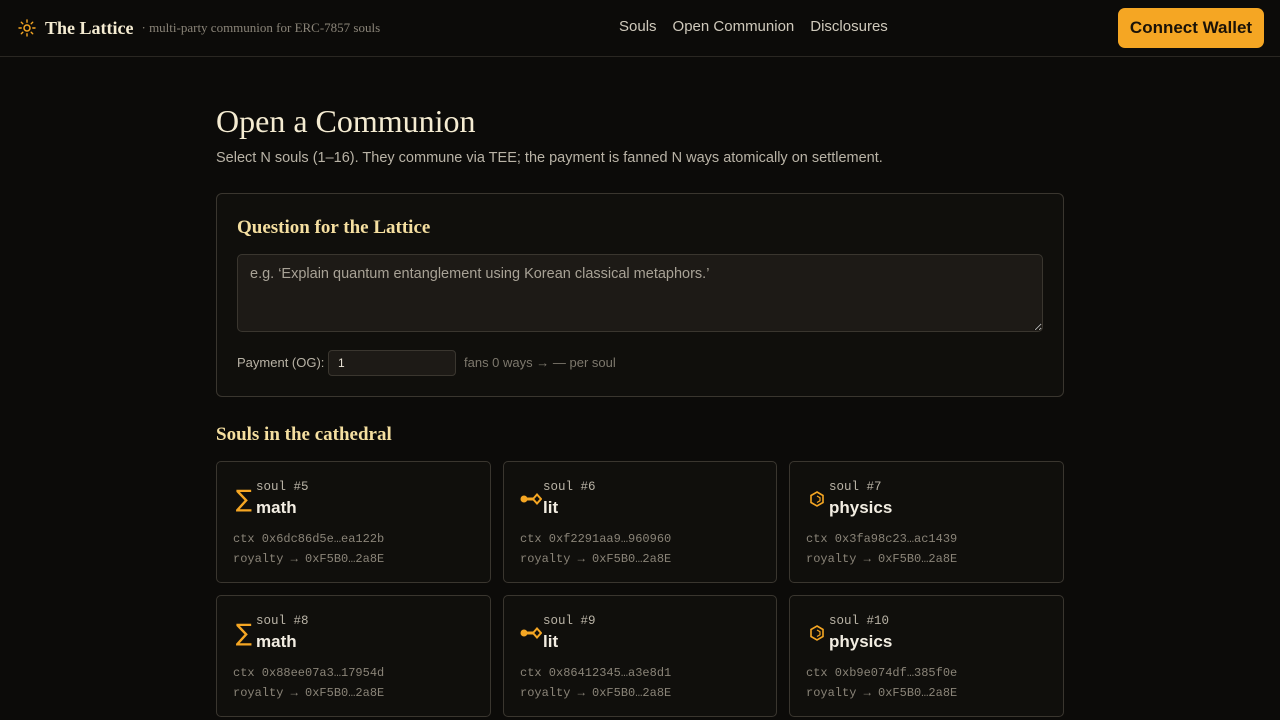 This screenshot has height=720, width=1280. What do you see at coordinates (304, 434) in the screenshot?
I see `souls-section-title: Souls in the cathedral` at bounding box center [304, 434].